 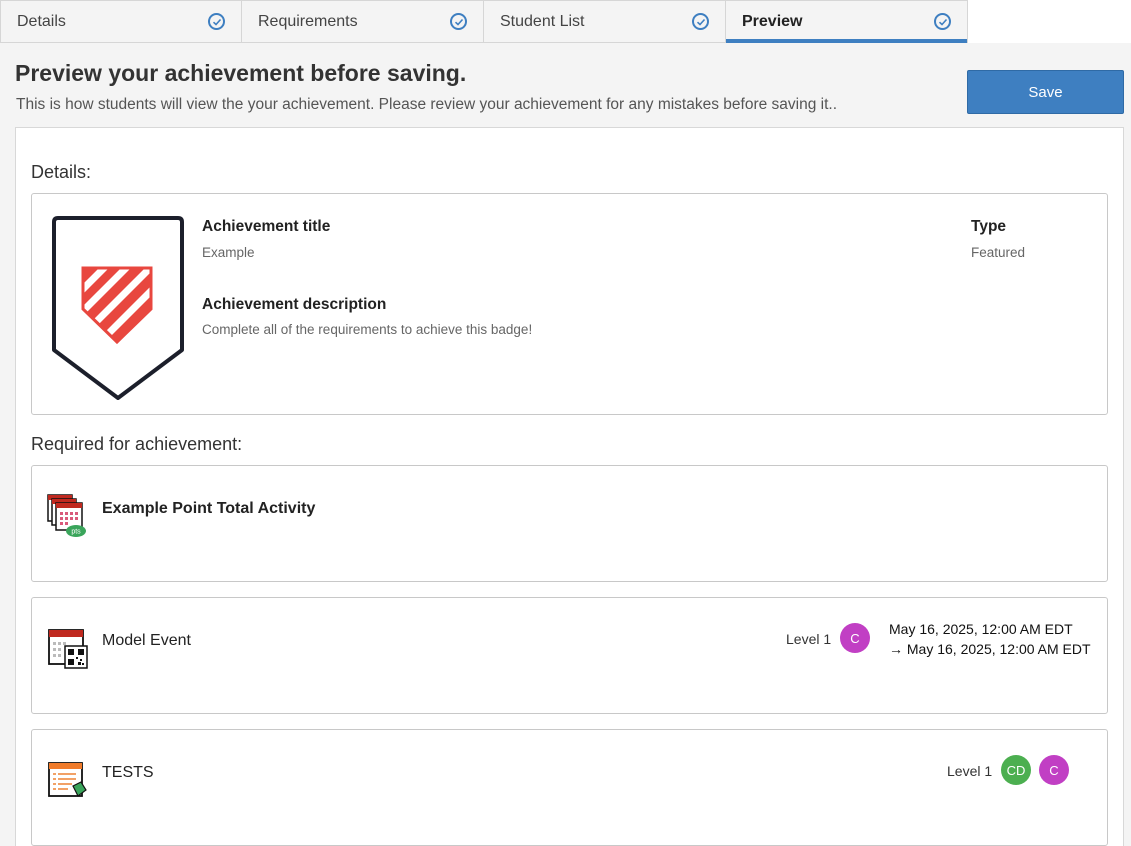 I want to click on requirement-title: TESTS, so click(x=128, y=772).